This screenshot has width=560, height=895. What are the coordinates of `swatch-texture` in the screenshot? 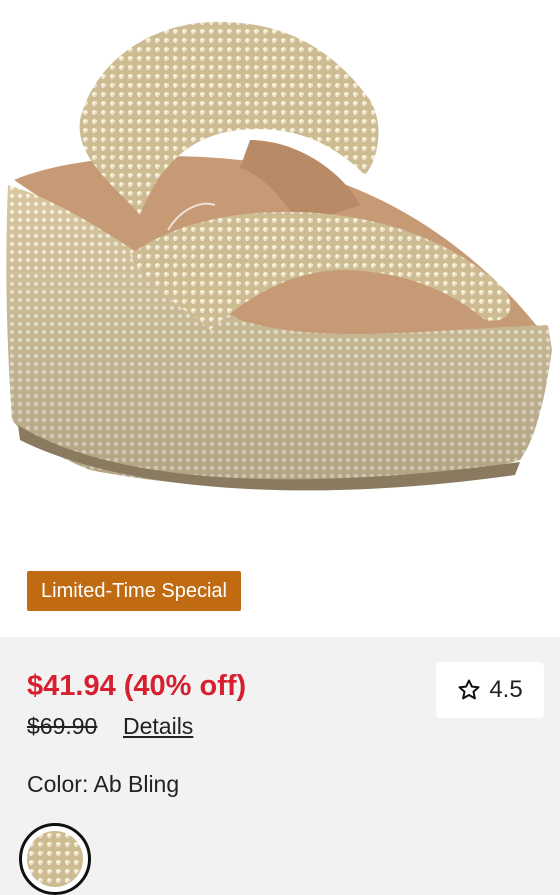 It's located at (55, 859).